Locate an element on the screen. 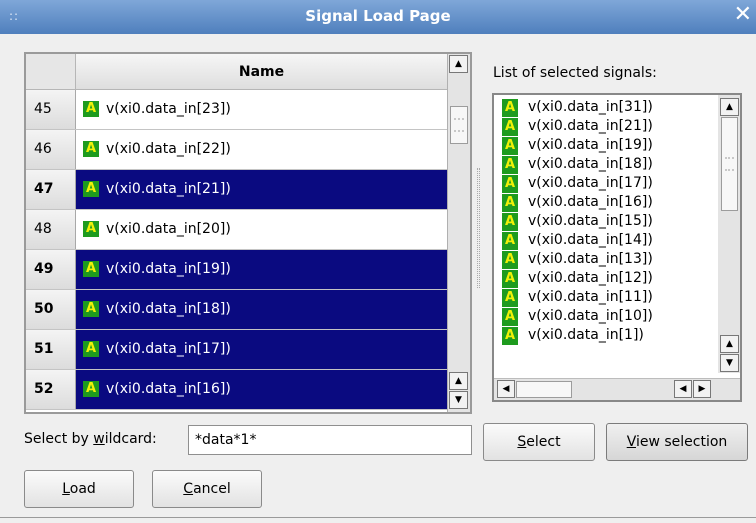  row-number: 52 is located at coordinates (51, 389).